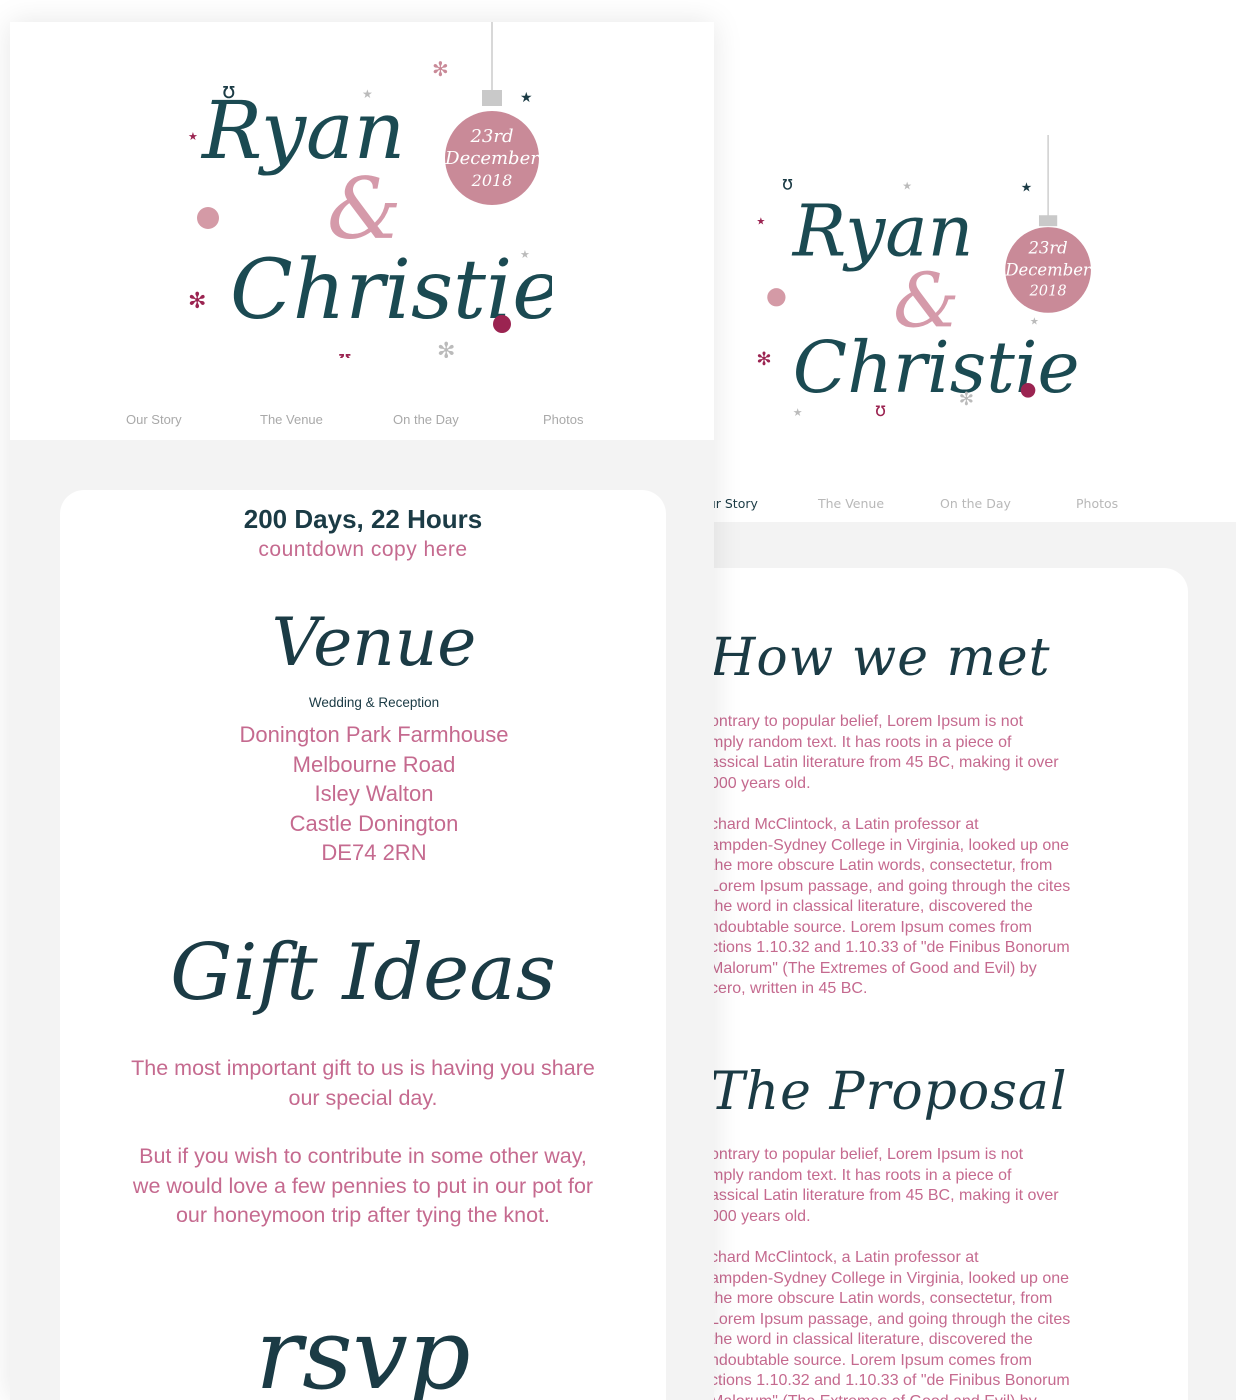 The height and width of the screenshot is (1400, 1250). Describe the element at coordinates (374, 764) in the screenshot. I see `address-line: Melbourne Road` at that location.